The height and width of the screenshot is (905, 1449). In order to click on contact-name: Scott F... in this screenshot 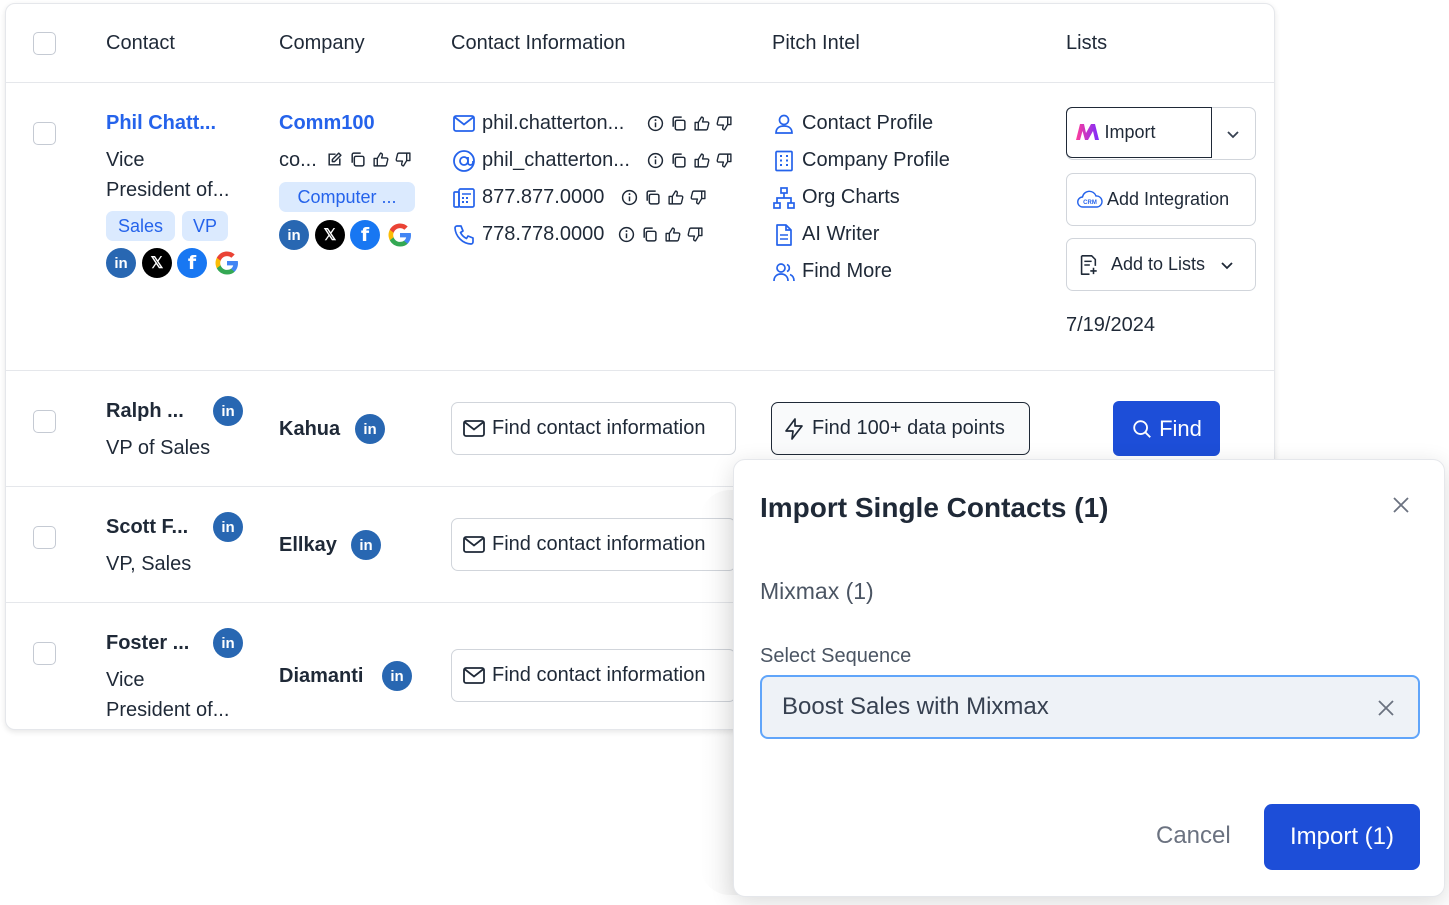, I will do `click(147, 527)`.